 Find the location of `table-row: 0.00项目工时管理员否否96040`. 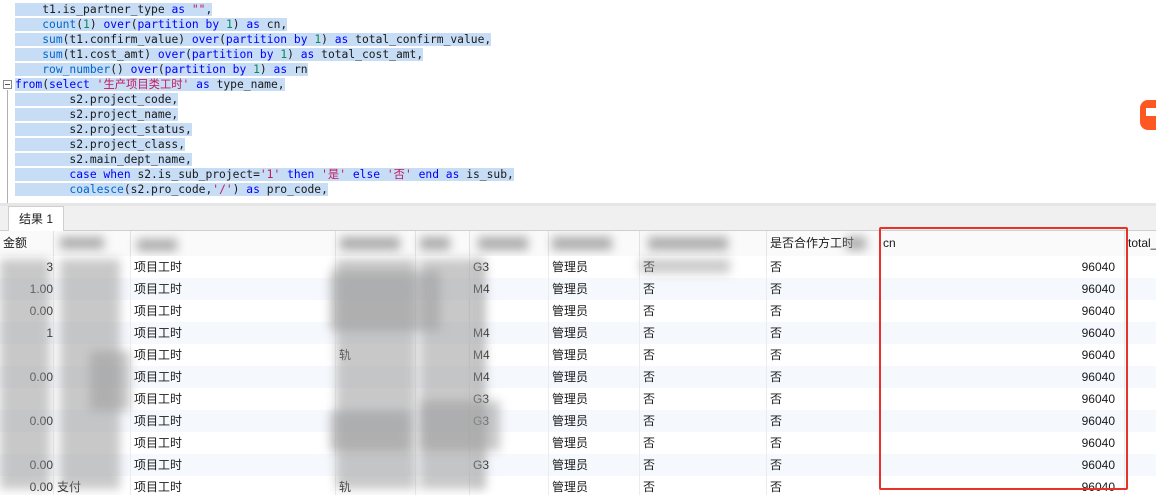

table-row: 0.00项目工时管理员否否96040 is located at coordinates (578, 311).